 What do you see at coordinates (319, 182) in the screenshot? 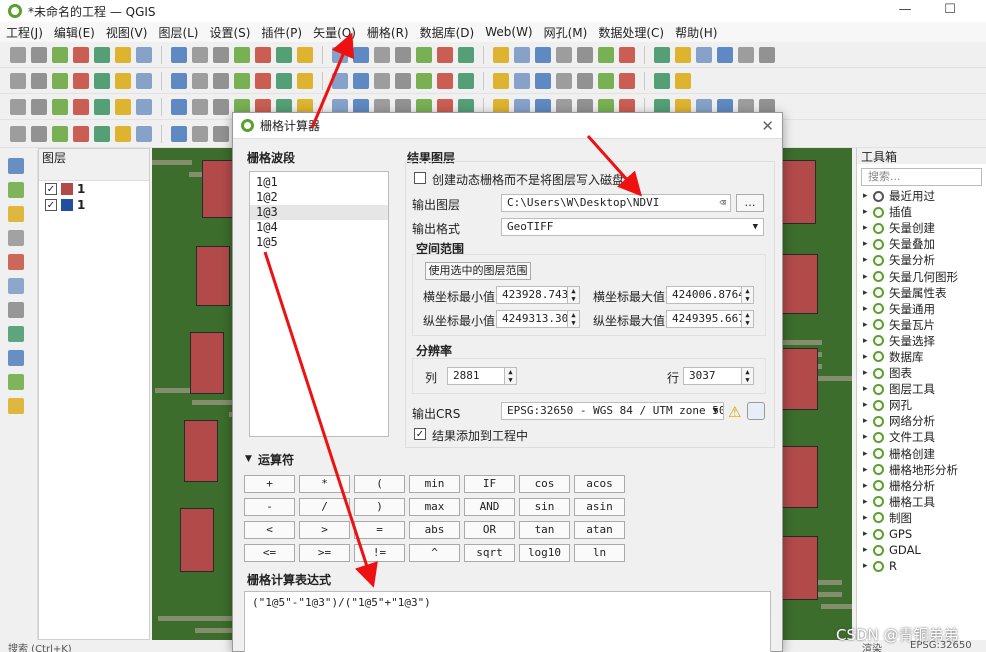
I see `band-item: 1@1` at bounding box center [319, 182].